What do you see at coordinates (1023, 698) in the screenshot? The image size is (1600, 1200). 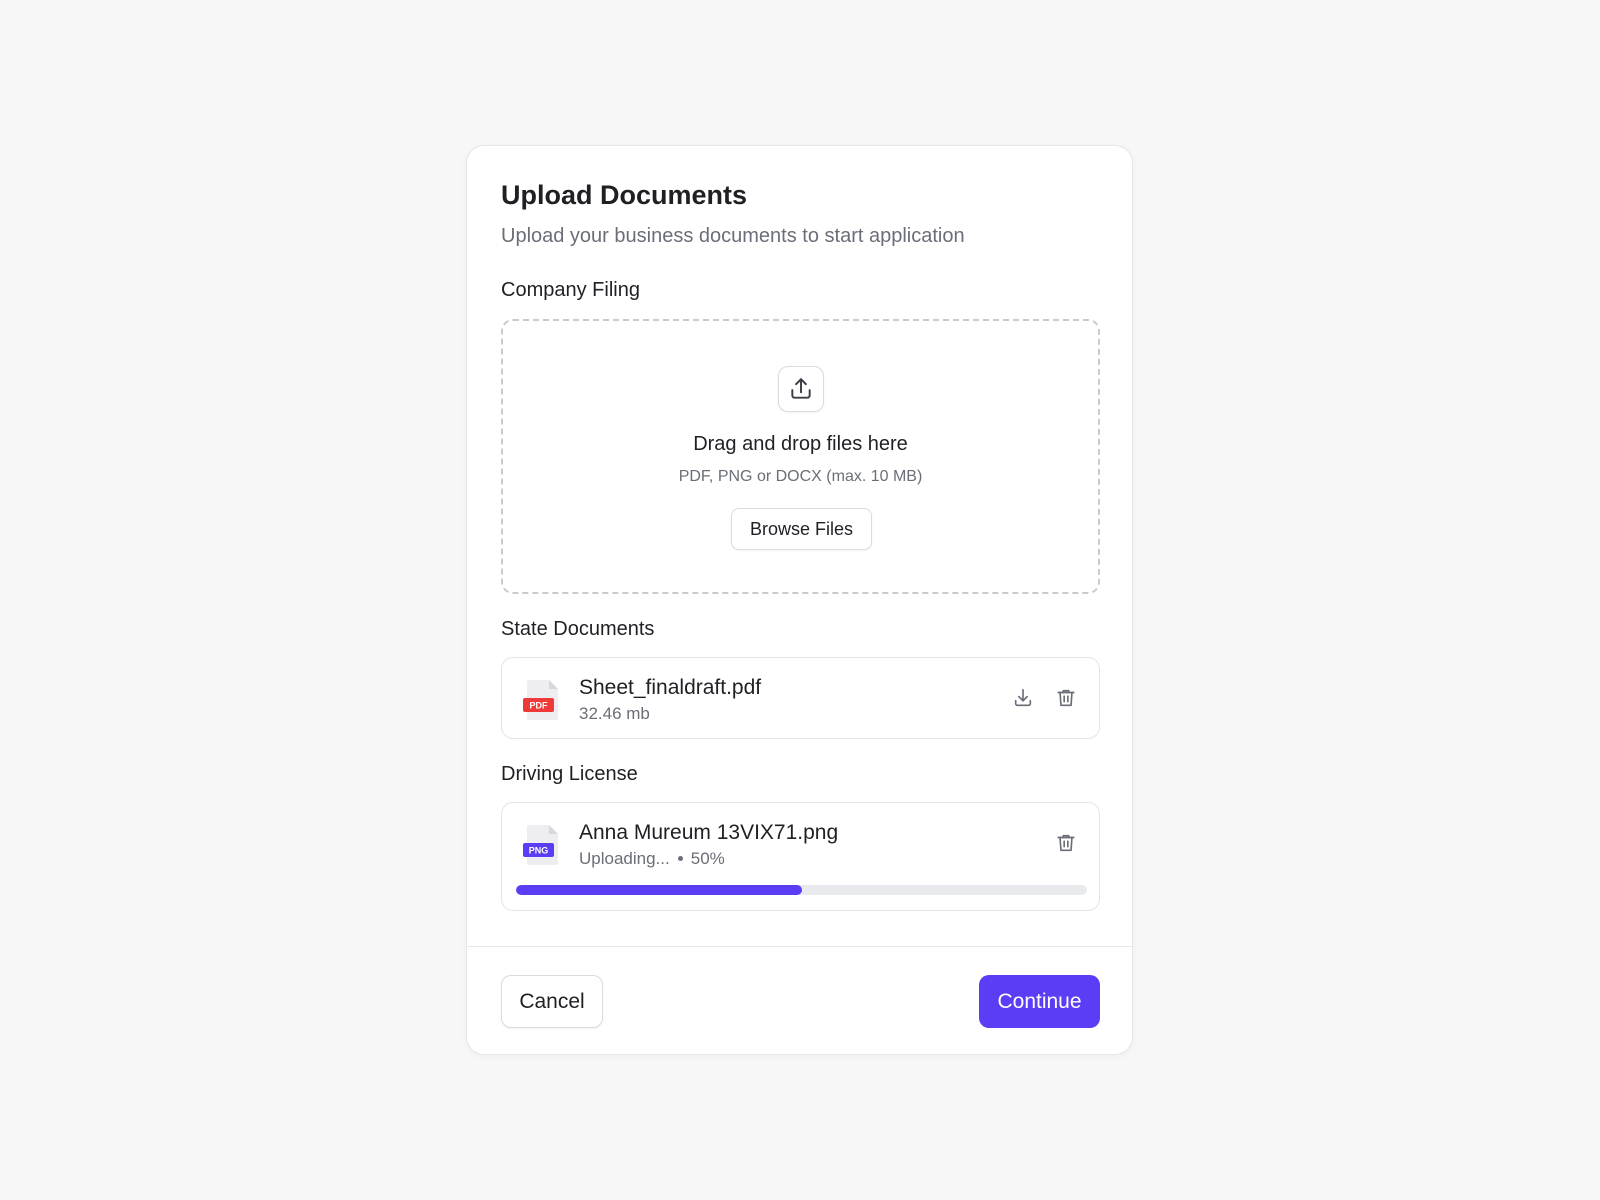 I see `download-icon` at bounding box center [1023, 698].